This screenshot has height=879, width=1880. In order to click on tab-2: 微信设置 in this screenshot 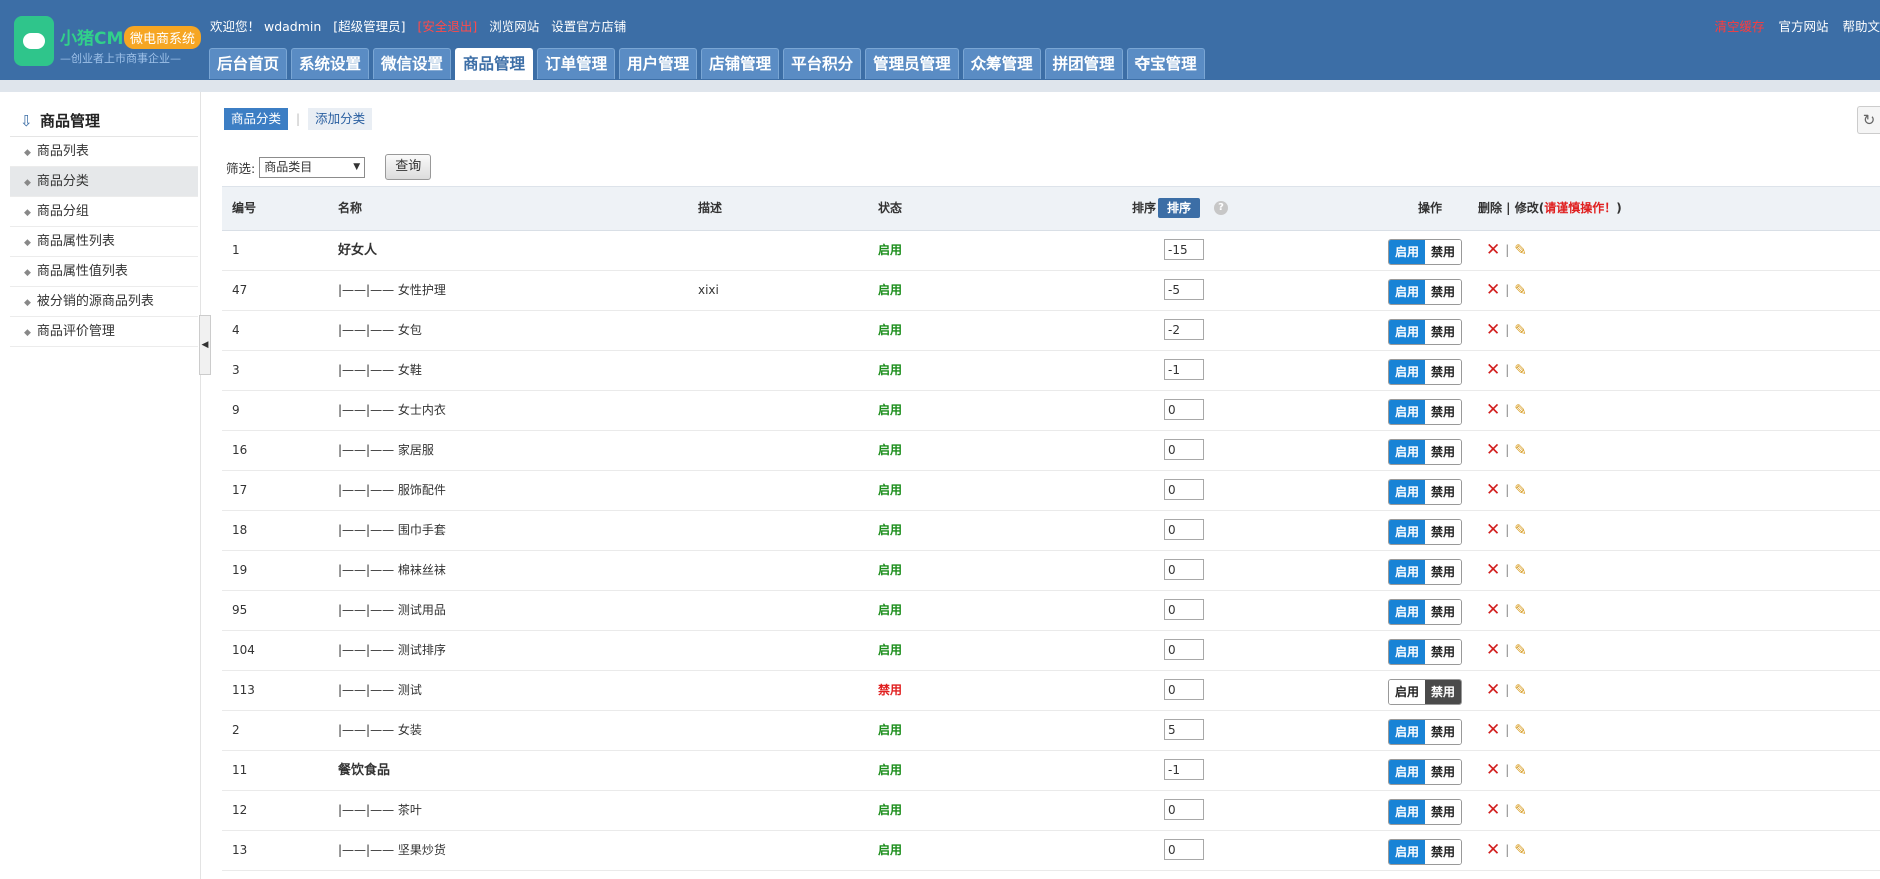, I will do `click(412, 63)`.